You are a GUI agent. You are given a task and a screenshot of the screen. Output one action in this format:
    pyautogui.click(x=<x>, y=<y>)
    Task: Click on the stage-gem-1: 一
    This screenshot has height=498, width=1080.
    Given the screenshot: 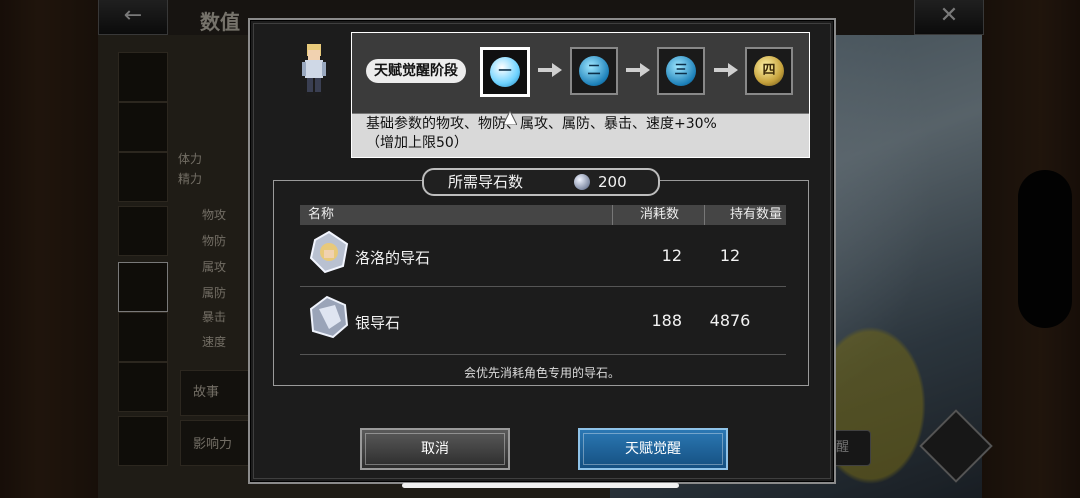 What is the action you would take?
    pyautogui.click(x=505, y=72)
    